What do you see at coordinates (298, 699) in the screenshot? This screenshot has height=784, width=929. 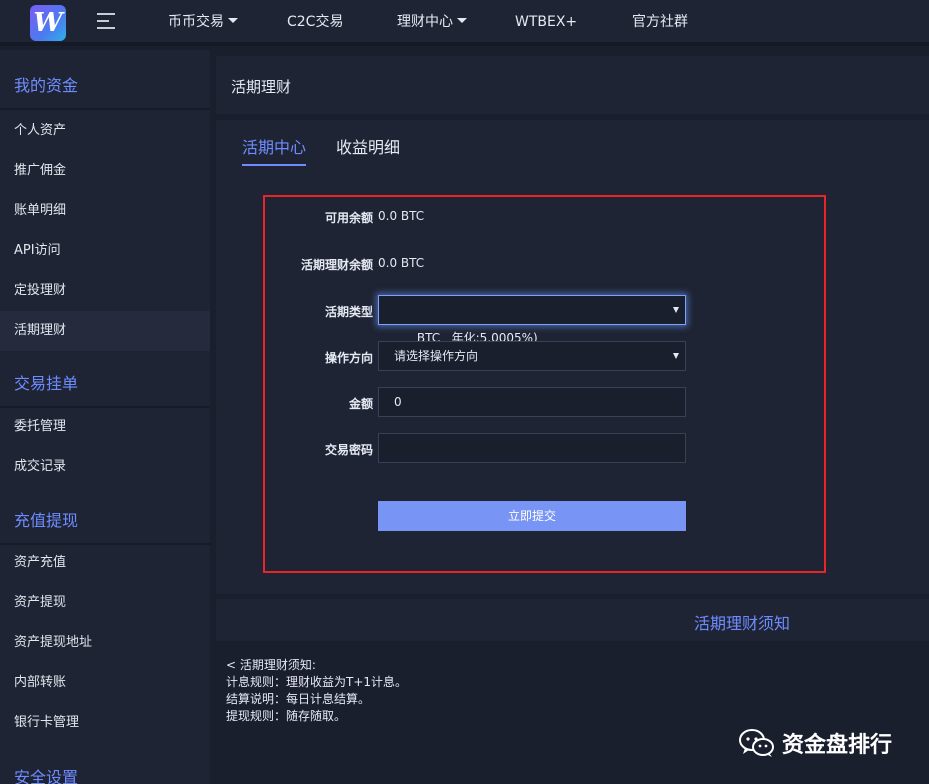 I see `notice-line: 结算说明：每日计息结算。` at bounding box center [298, 699].